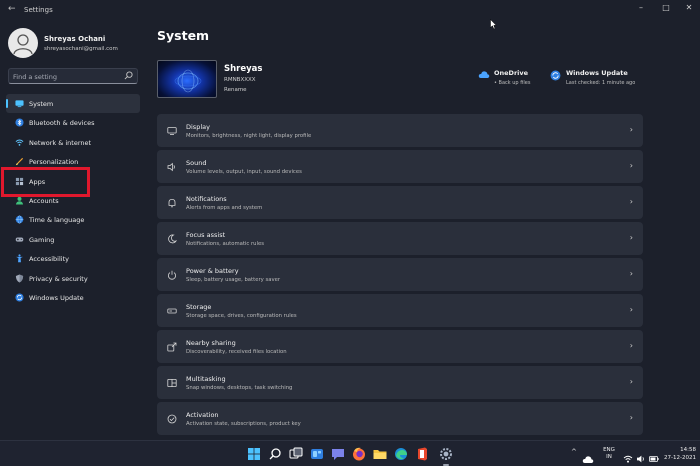  Describe the element at coordinates (199, 307) in the screenshot. I see `card-title: Storage` at that location.